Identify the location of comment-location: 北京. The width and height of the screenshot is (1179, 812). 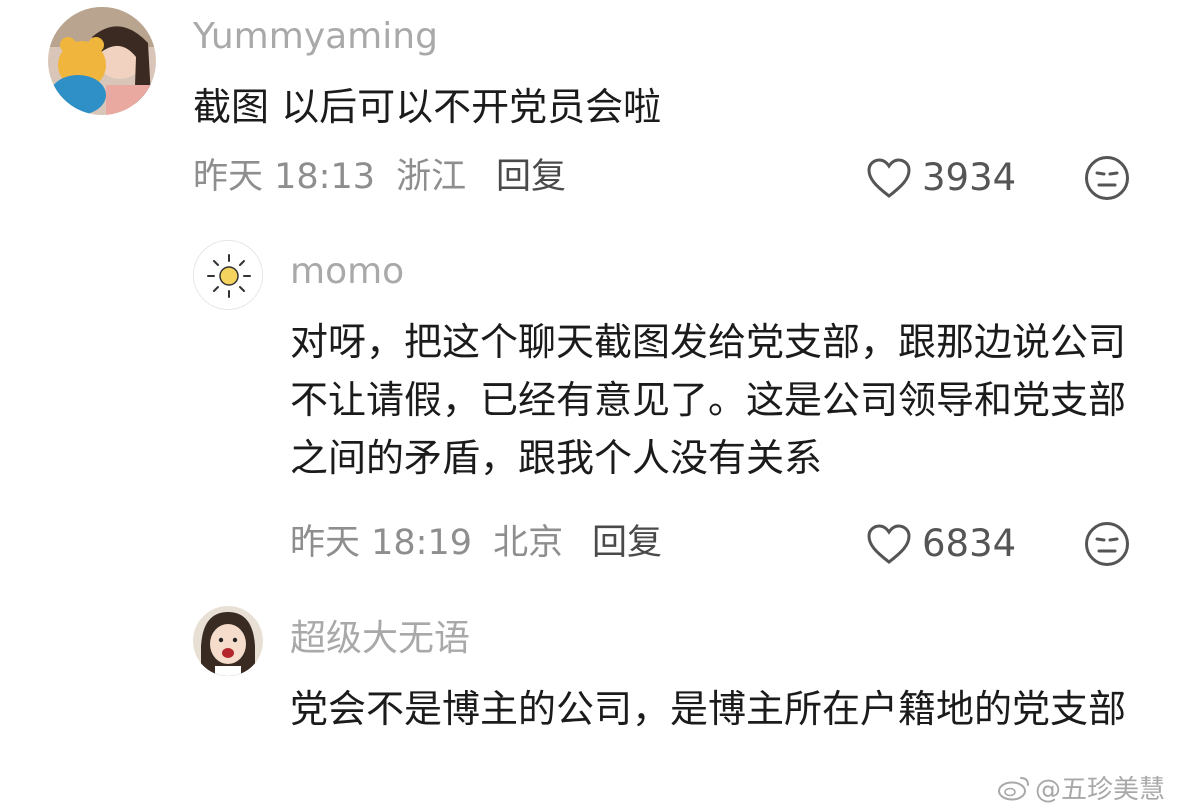
(528, 543).